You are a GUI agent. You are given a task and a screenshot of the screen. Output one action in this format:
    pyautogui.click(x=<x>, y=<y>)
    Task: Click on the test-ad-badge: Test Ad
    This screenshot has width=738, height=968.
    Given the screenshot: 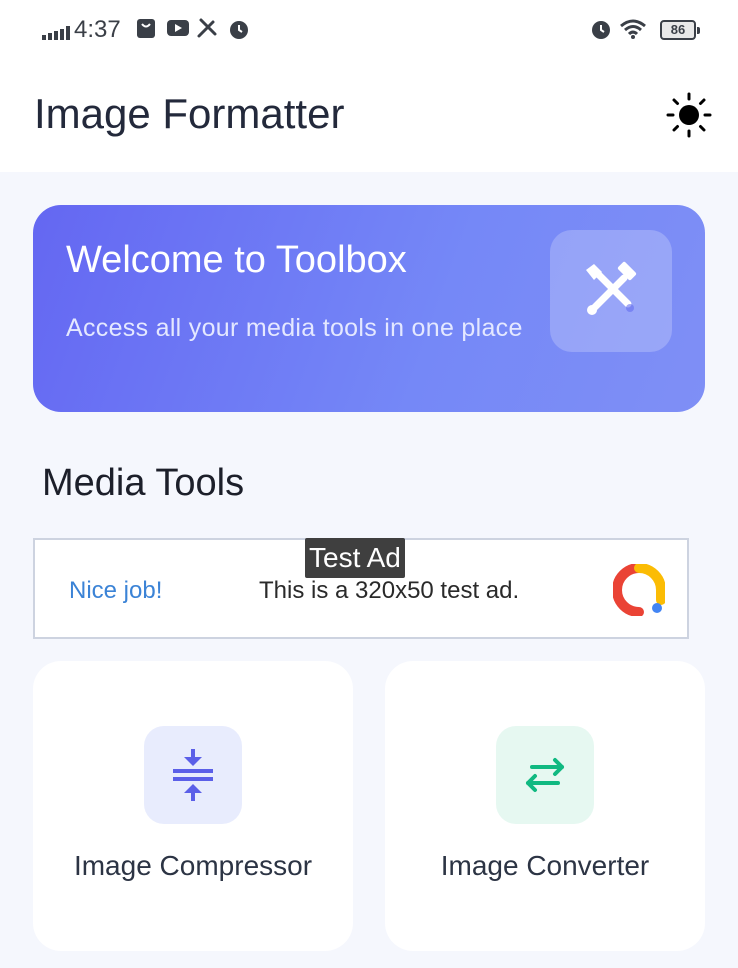 What is the action you would take?
    pyautogui.click(x=355, y=558)
    